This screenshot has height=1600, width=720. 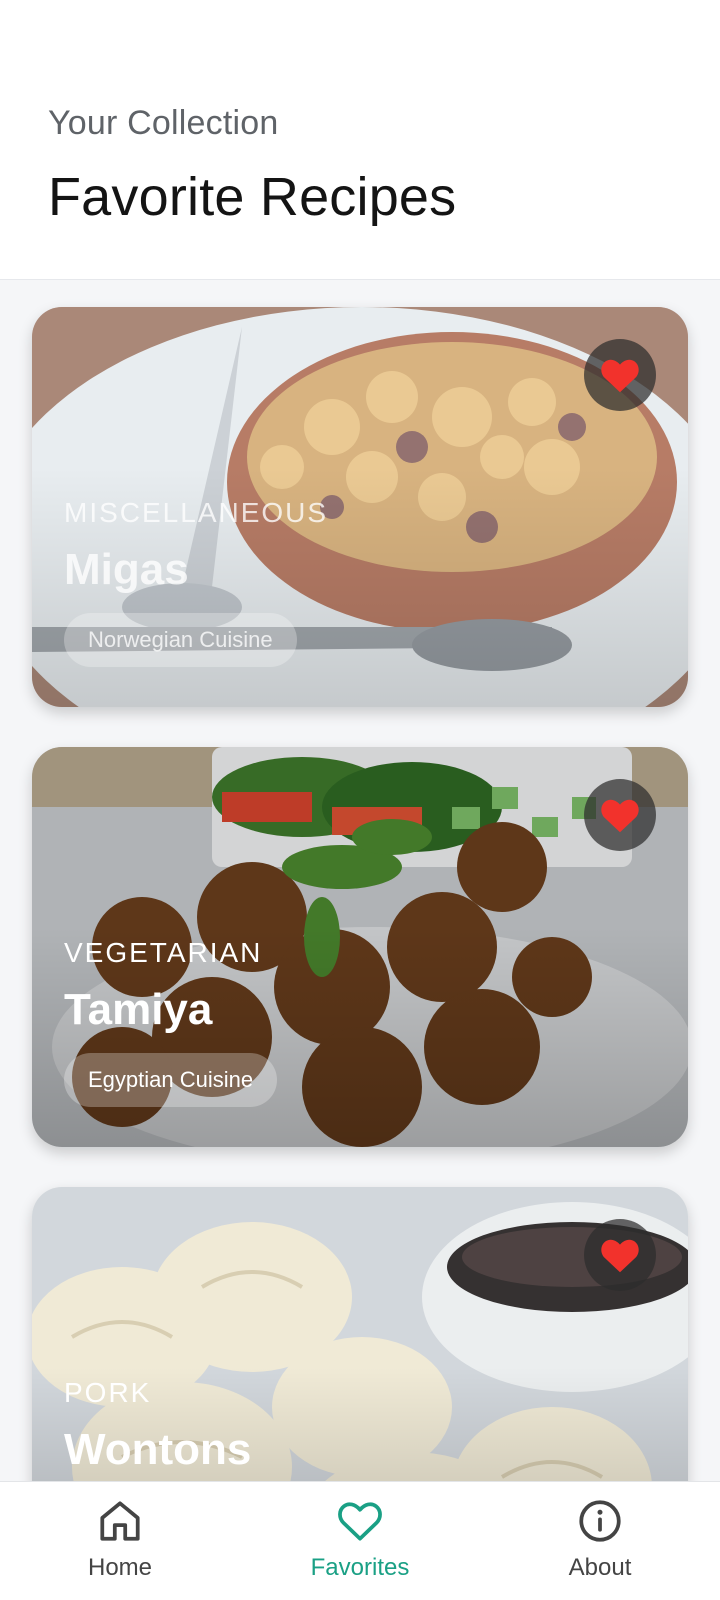 What do you see at coordinates (171, 1080) in the screenshot?
I see `cuisine-badge: Egyptian Cuisine` at bounding box center [171, 1080].